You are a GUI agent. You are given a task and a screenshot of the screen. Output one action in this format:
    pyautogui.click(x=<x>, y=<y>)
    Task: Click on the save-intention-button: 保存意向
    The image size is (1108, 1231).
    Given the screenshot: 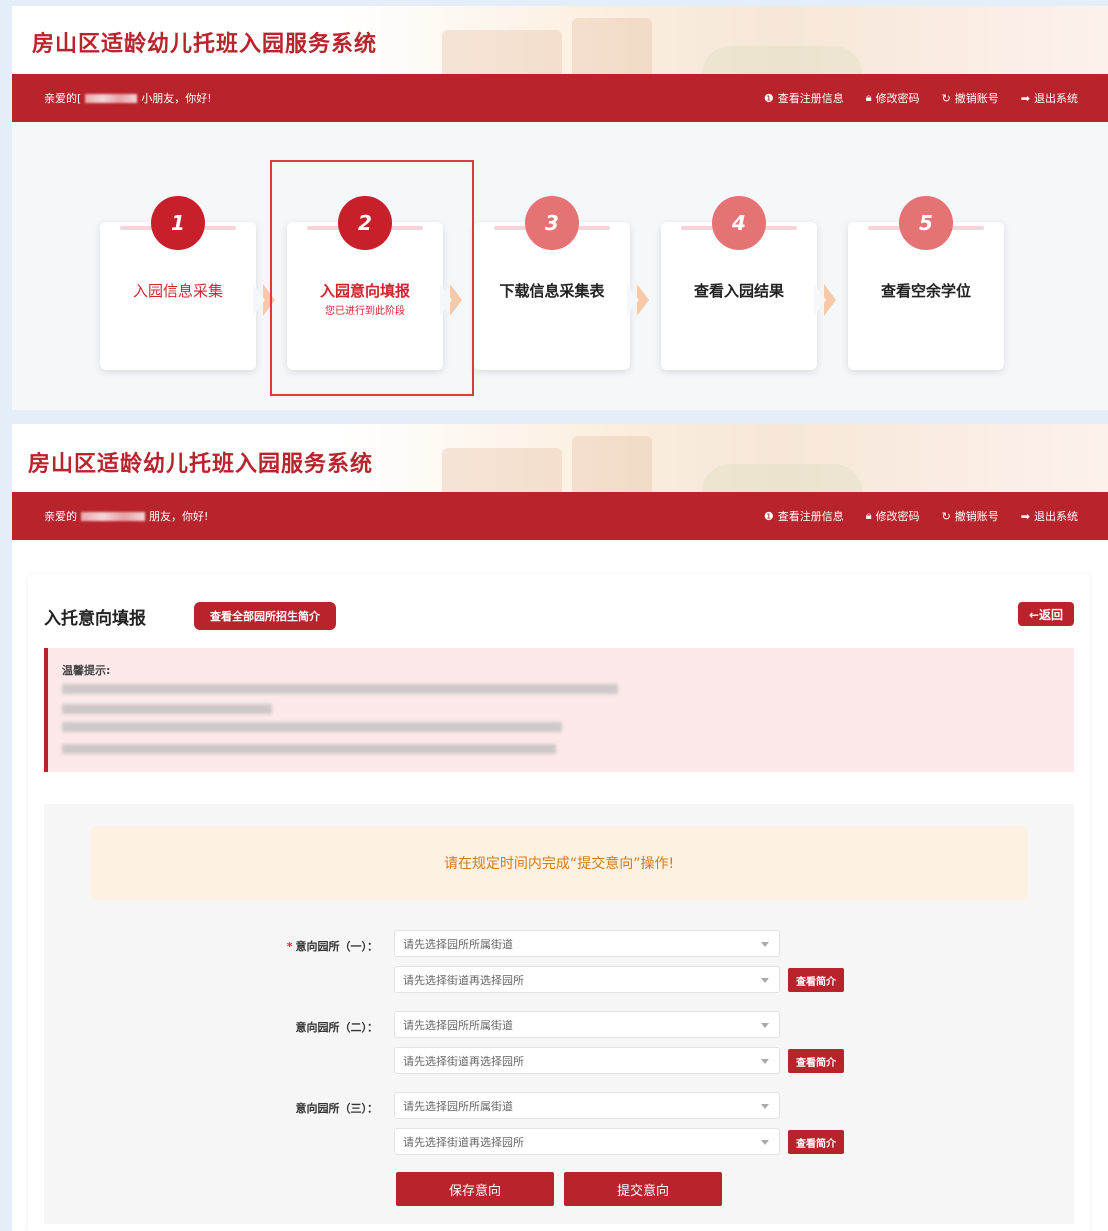 What is the action you would take?
    pyautogui.click(x=475, y=1189)
    